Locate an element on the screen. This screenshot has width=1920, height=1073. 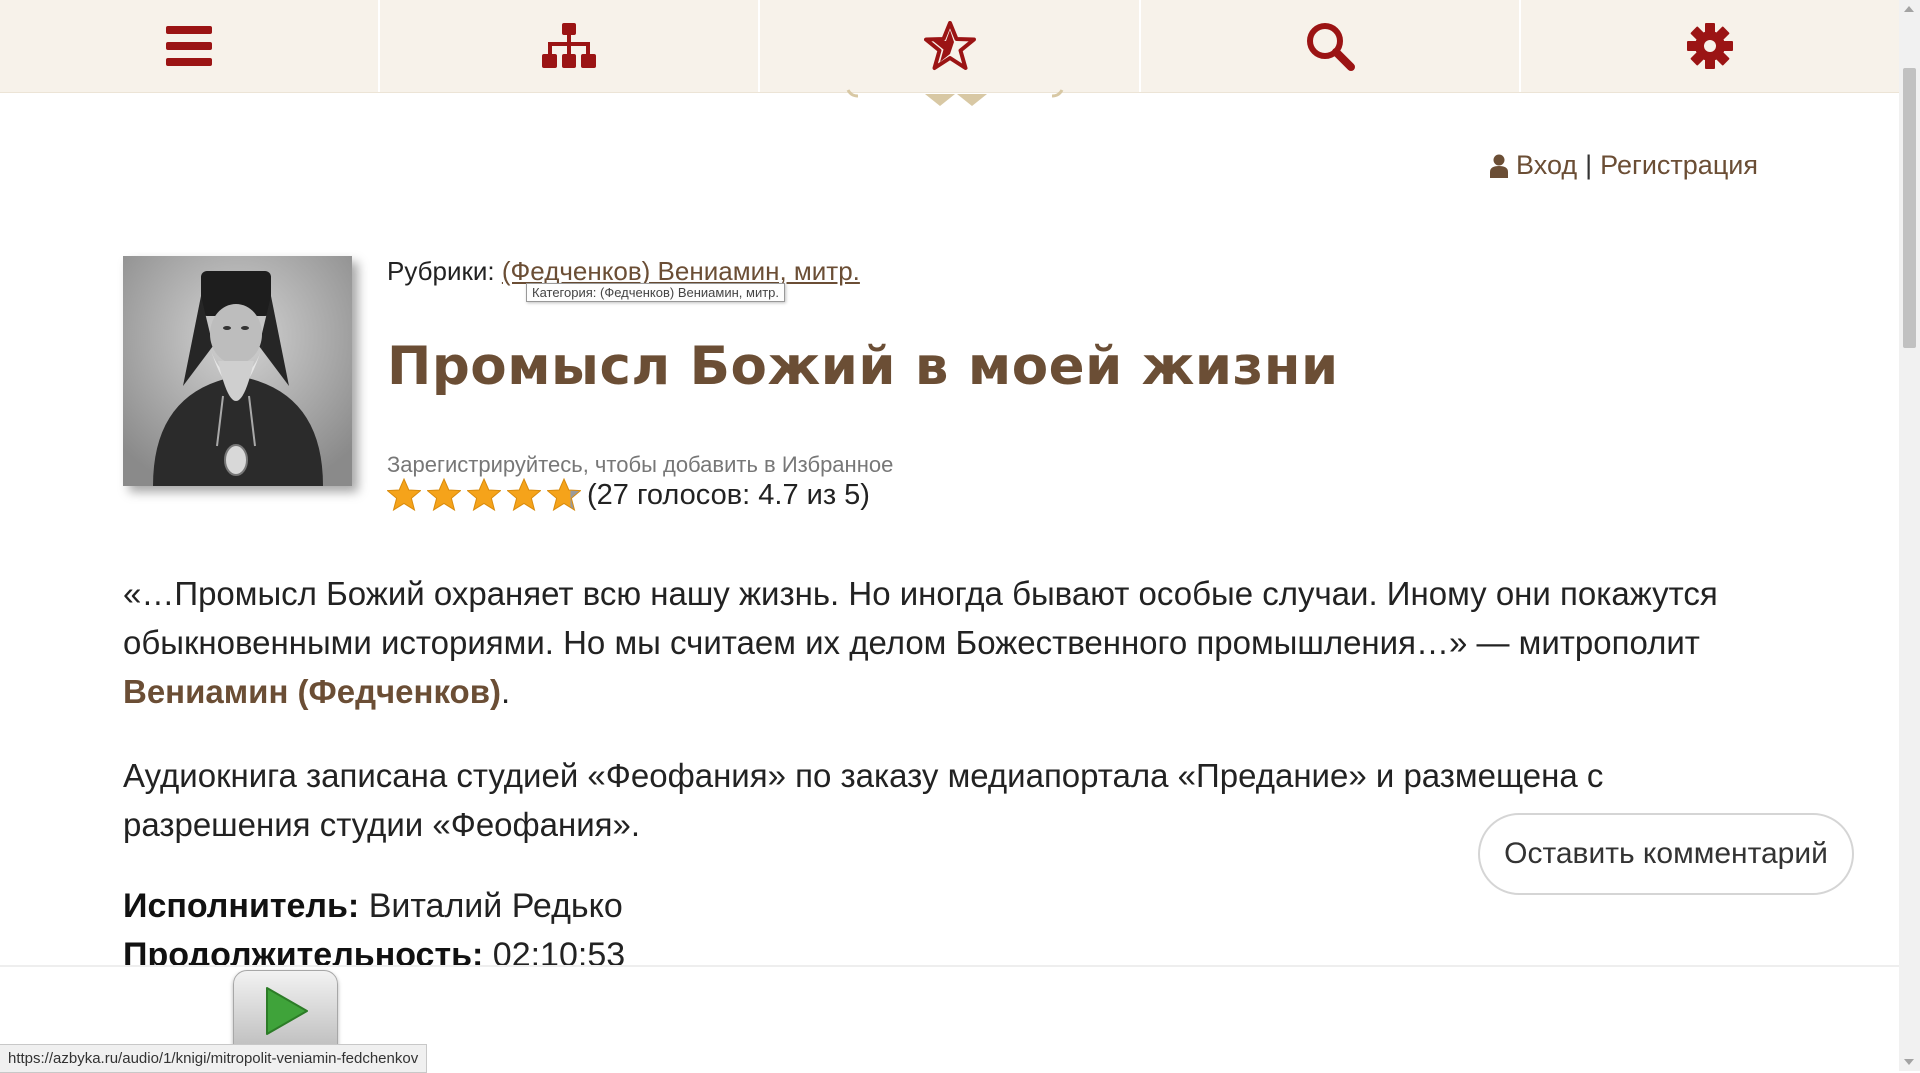
quote-end: . is located at coordinates (505, 691).